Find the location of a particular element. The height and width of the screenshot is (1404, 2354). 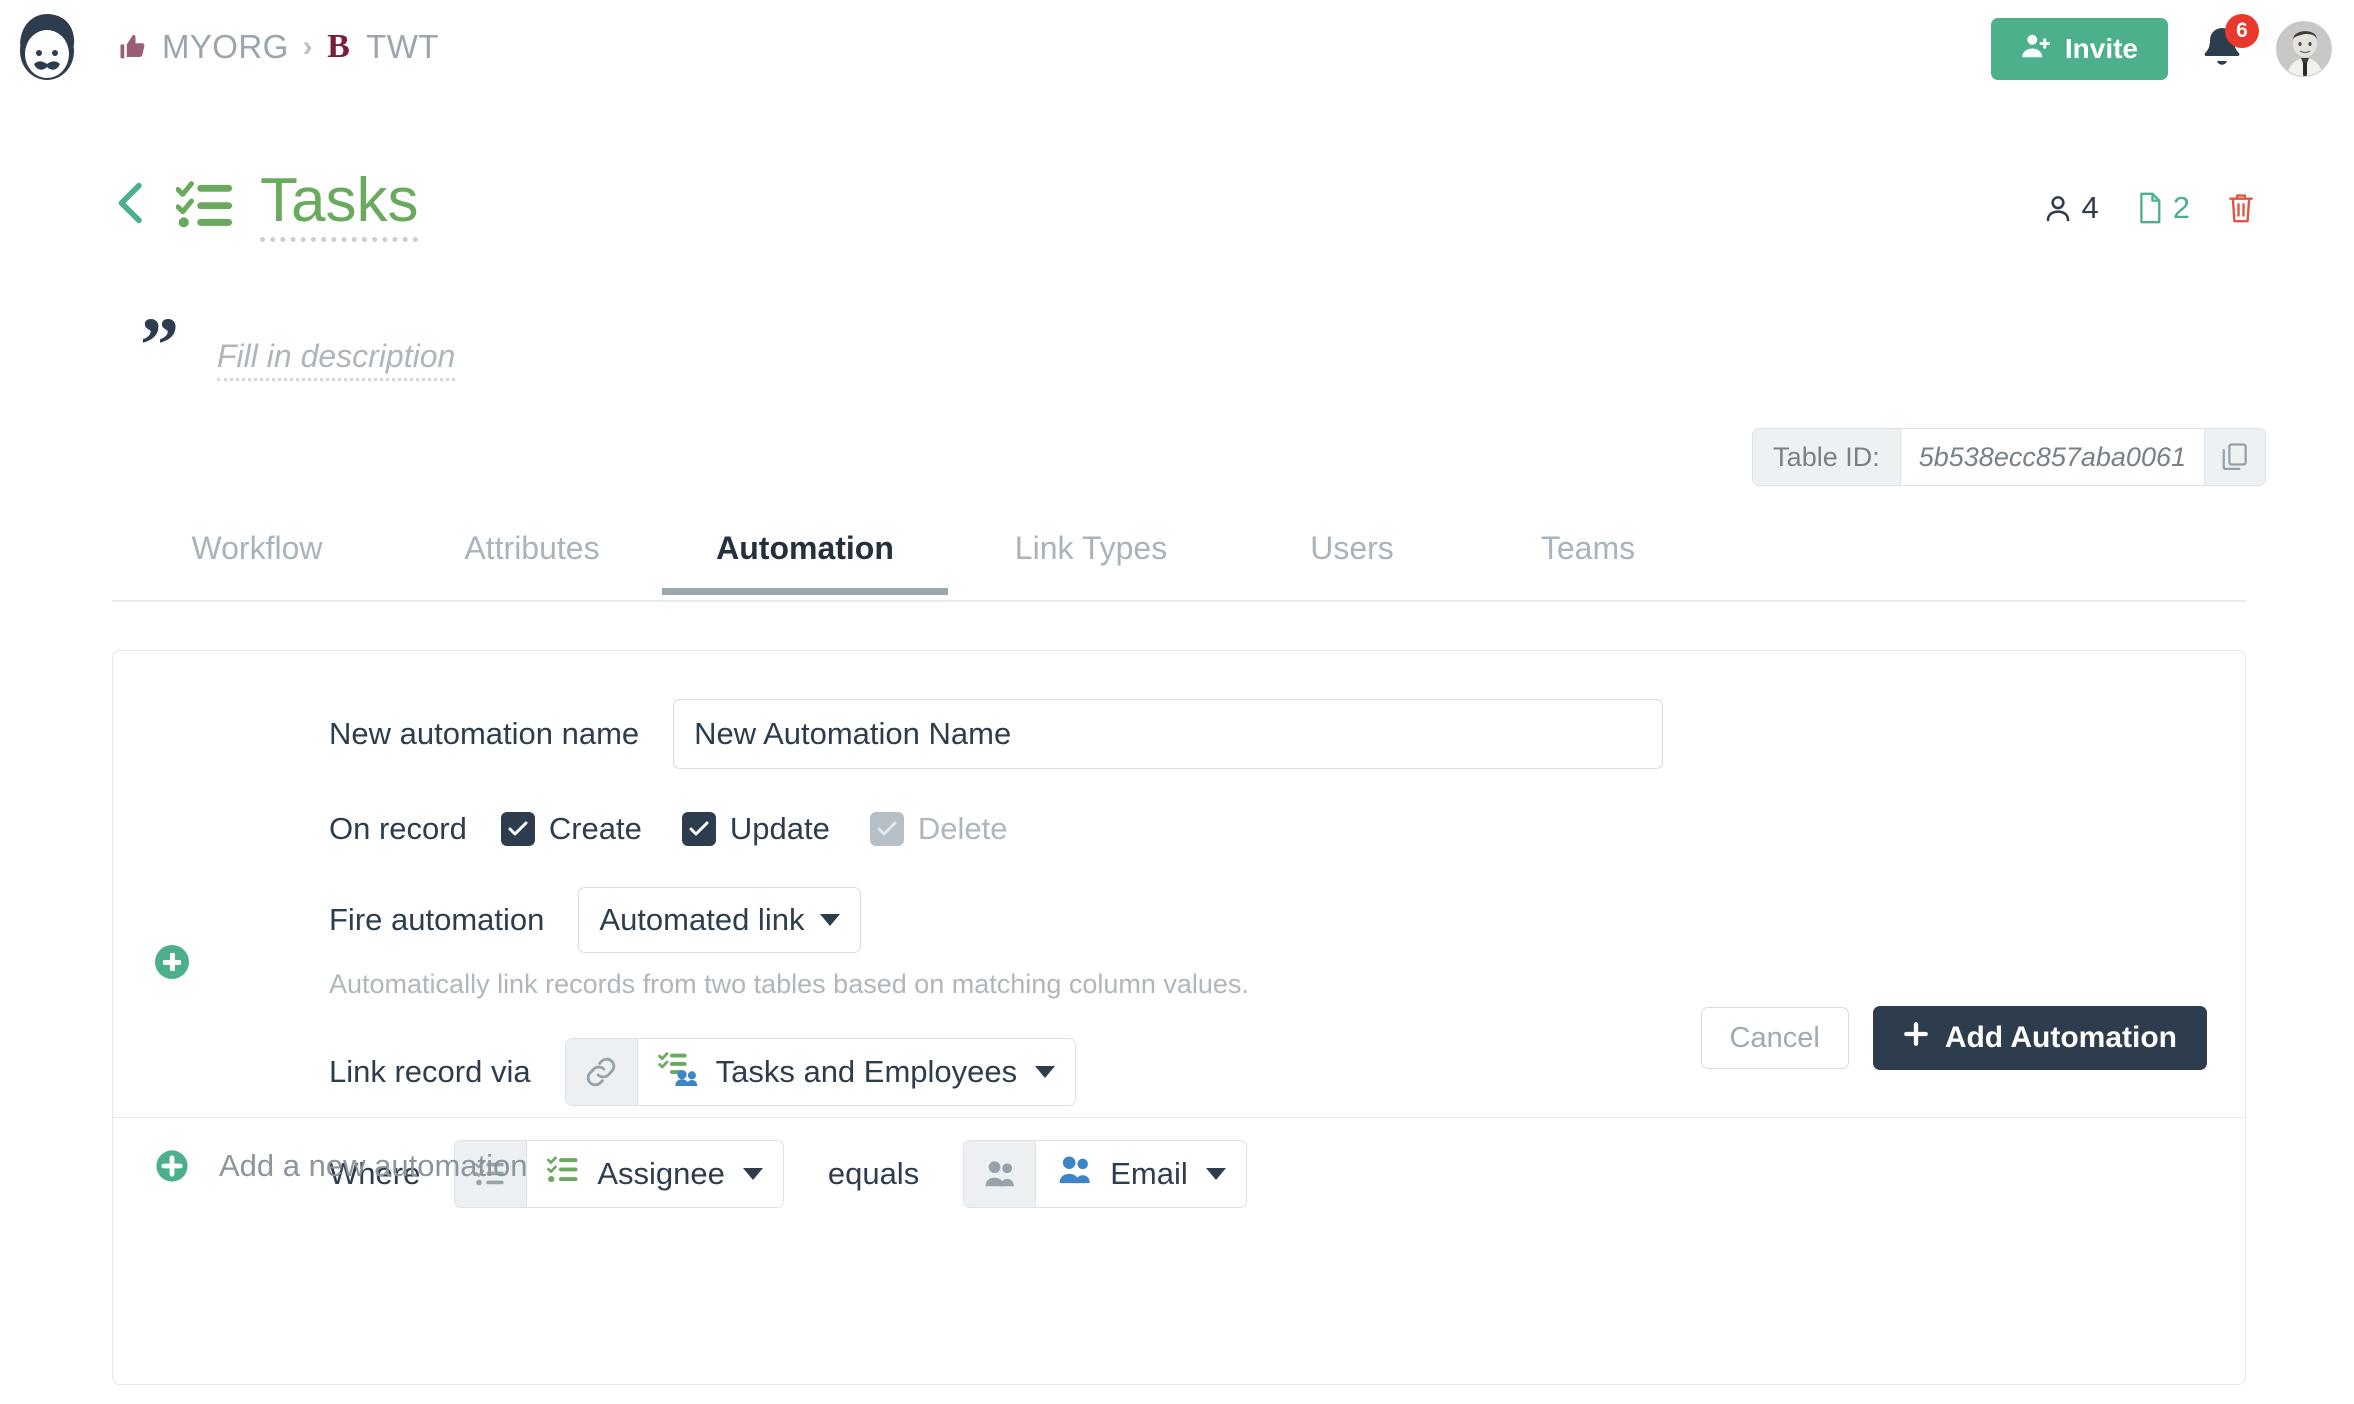

checklist-green-icon is located at coordinates (564, 1174).